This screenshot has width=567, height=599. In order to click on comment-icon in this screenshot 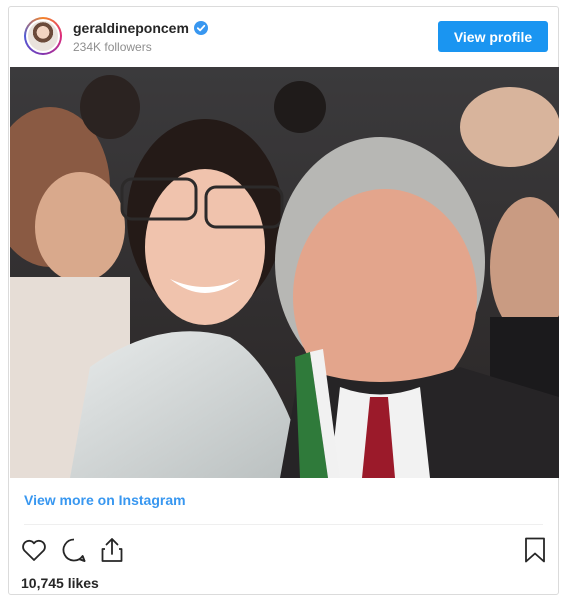, I will do `click(74, 550)`.